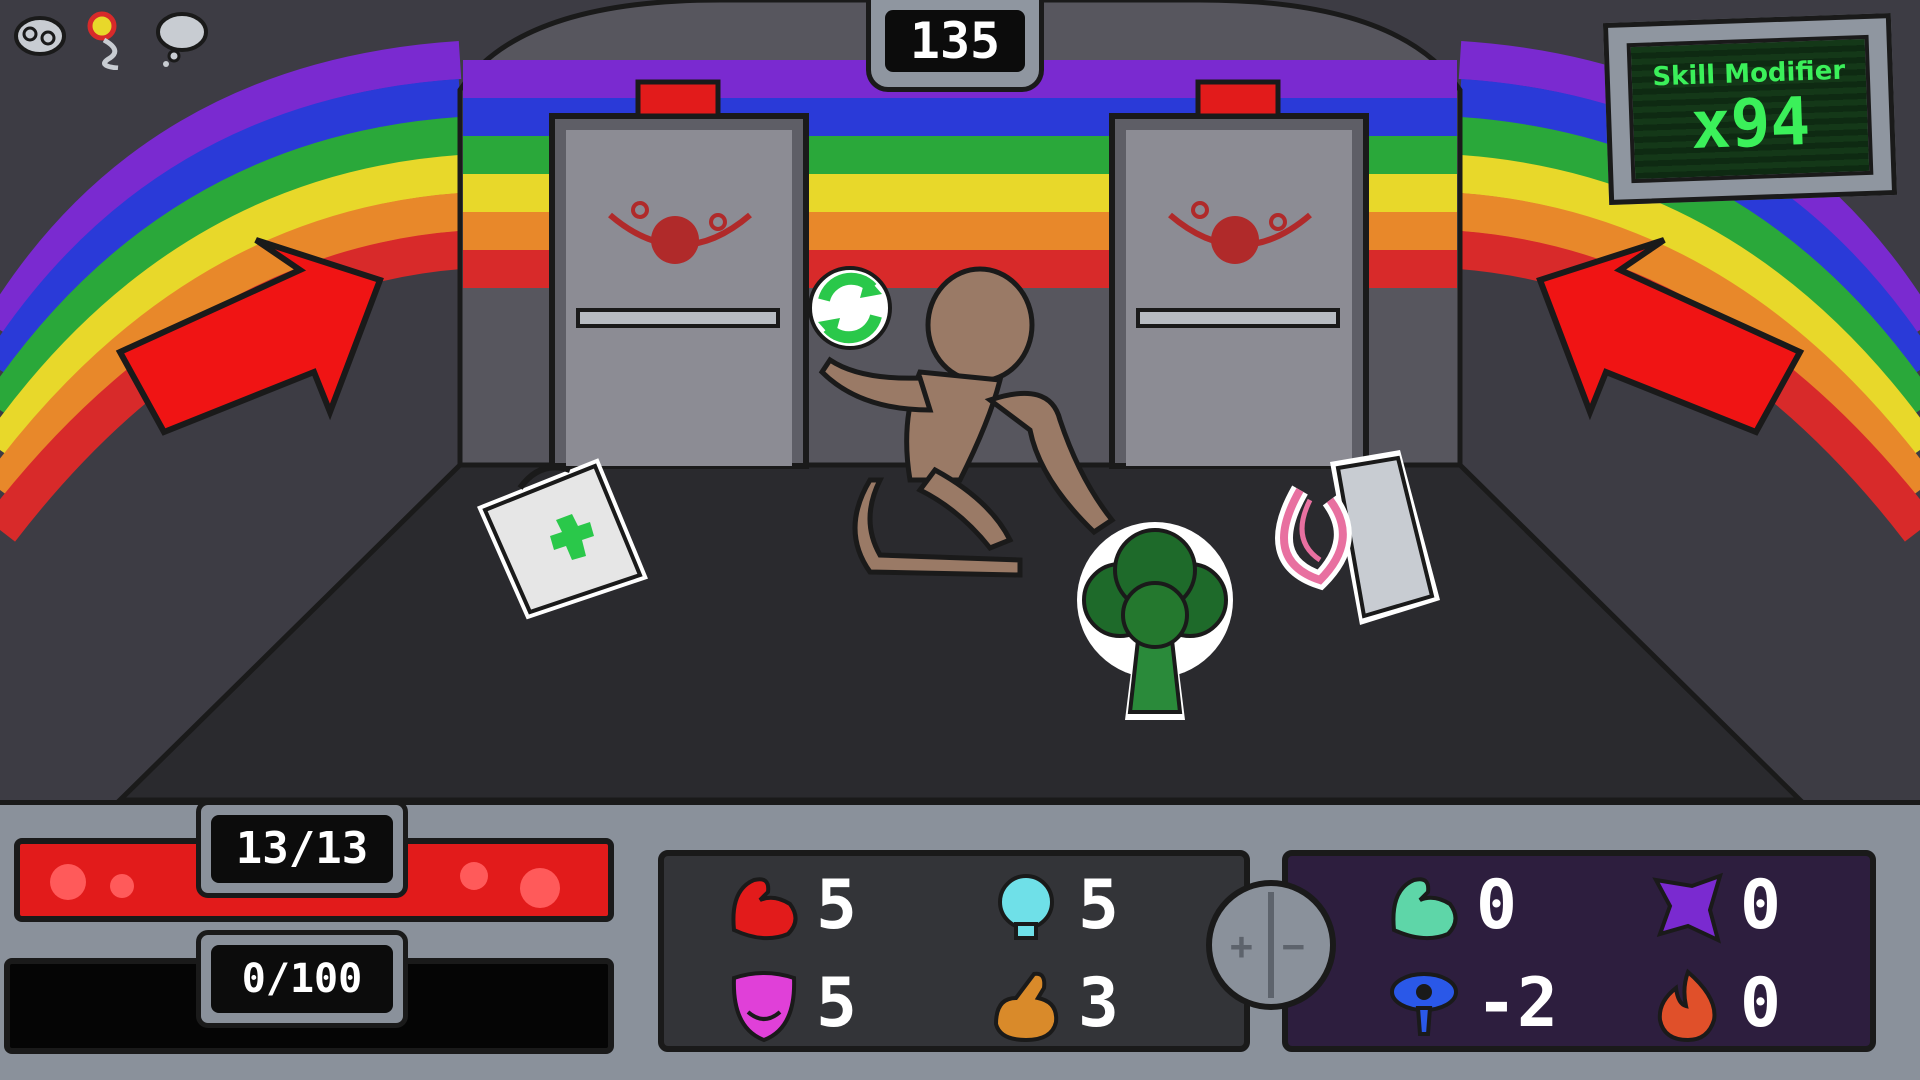 The width and height of the screenshot is (1920, 1080). What do you see at coordinates (182, 41) in the screenshot?
I see `thought-bubble-icon` at bounding box center [182, 41].